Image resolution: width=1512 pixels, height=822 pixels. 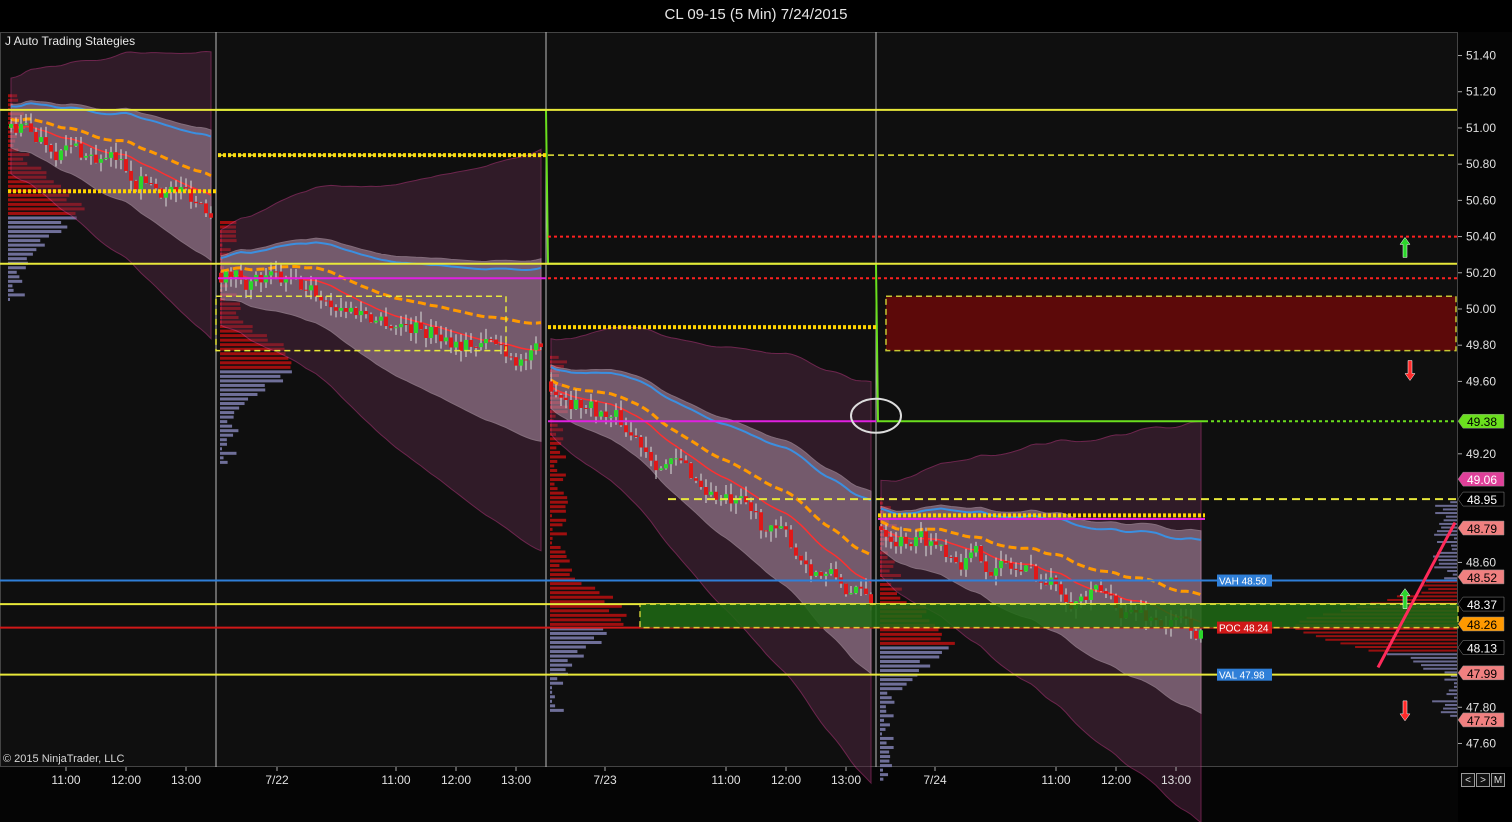 What do you see at coordinates (64, 759) in the screenshot?
I see `copyright-label: © 2015 NinjaTrader, LLC` at bounding box center [64, 759].